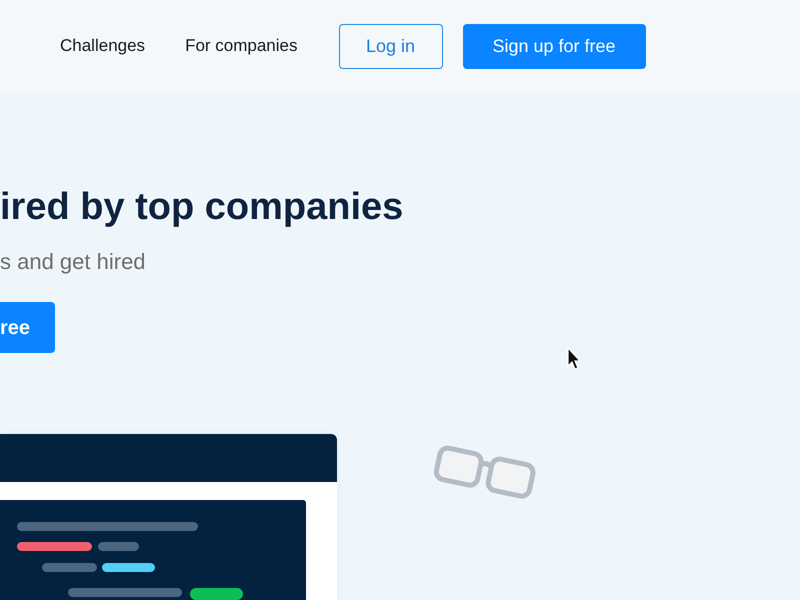 This screenshot has width=800, height=600. Describe the element at coordinates (216, 594) in the screenshot. I see `code-line-highlight` at that location.